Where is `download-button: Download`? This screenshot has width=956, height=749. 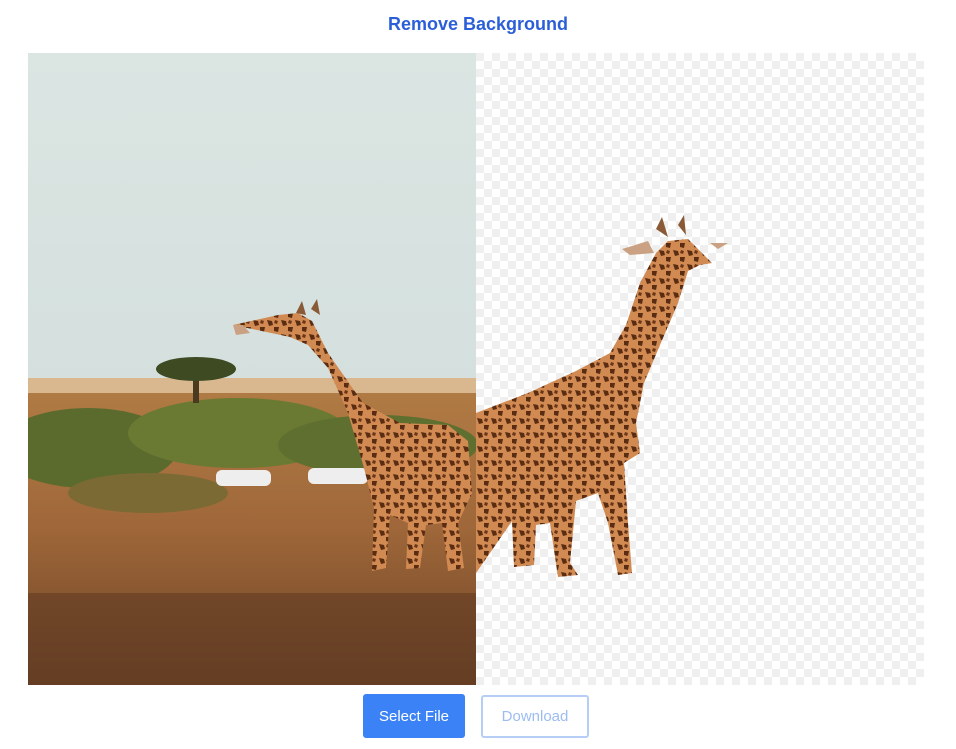 download-button: Download is located at coordinates (535, 716).